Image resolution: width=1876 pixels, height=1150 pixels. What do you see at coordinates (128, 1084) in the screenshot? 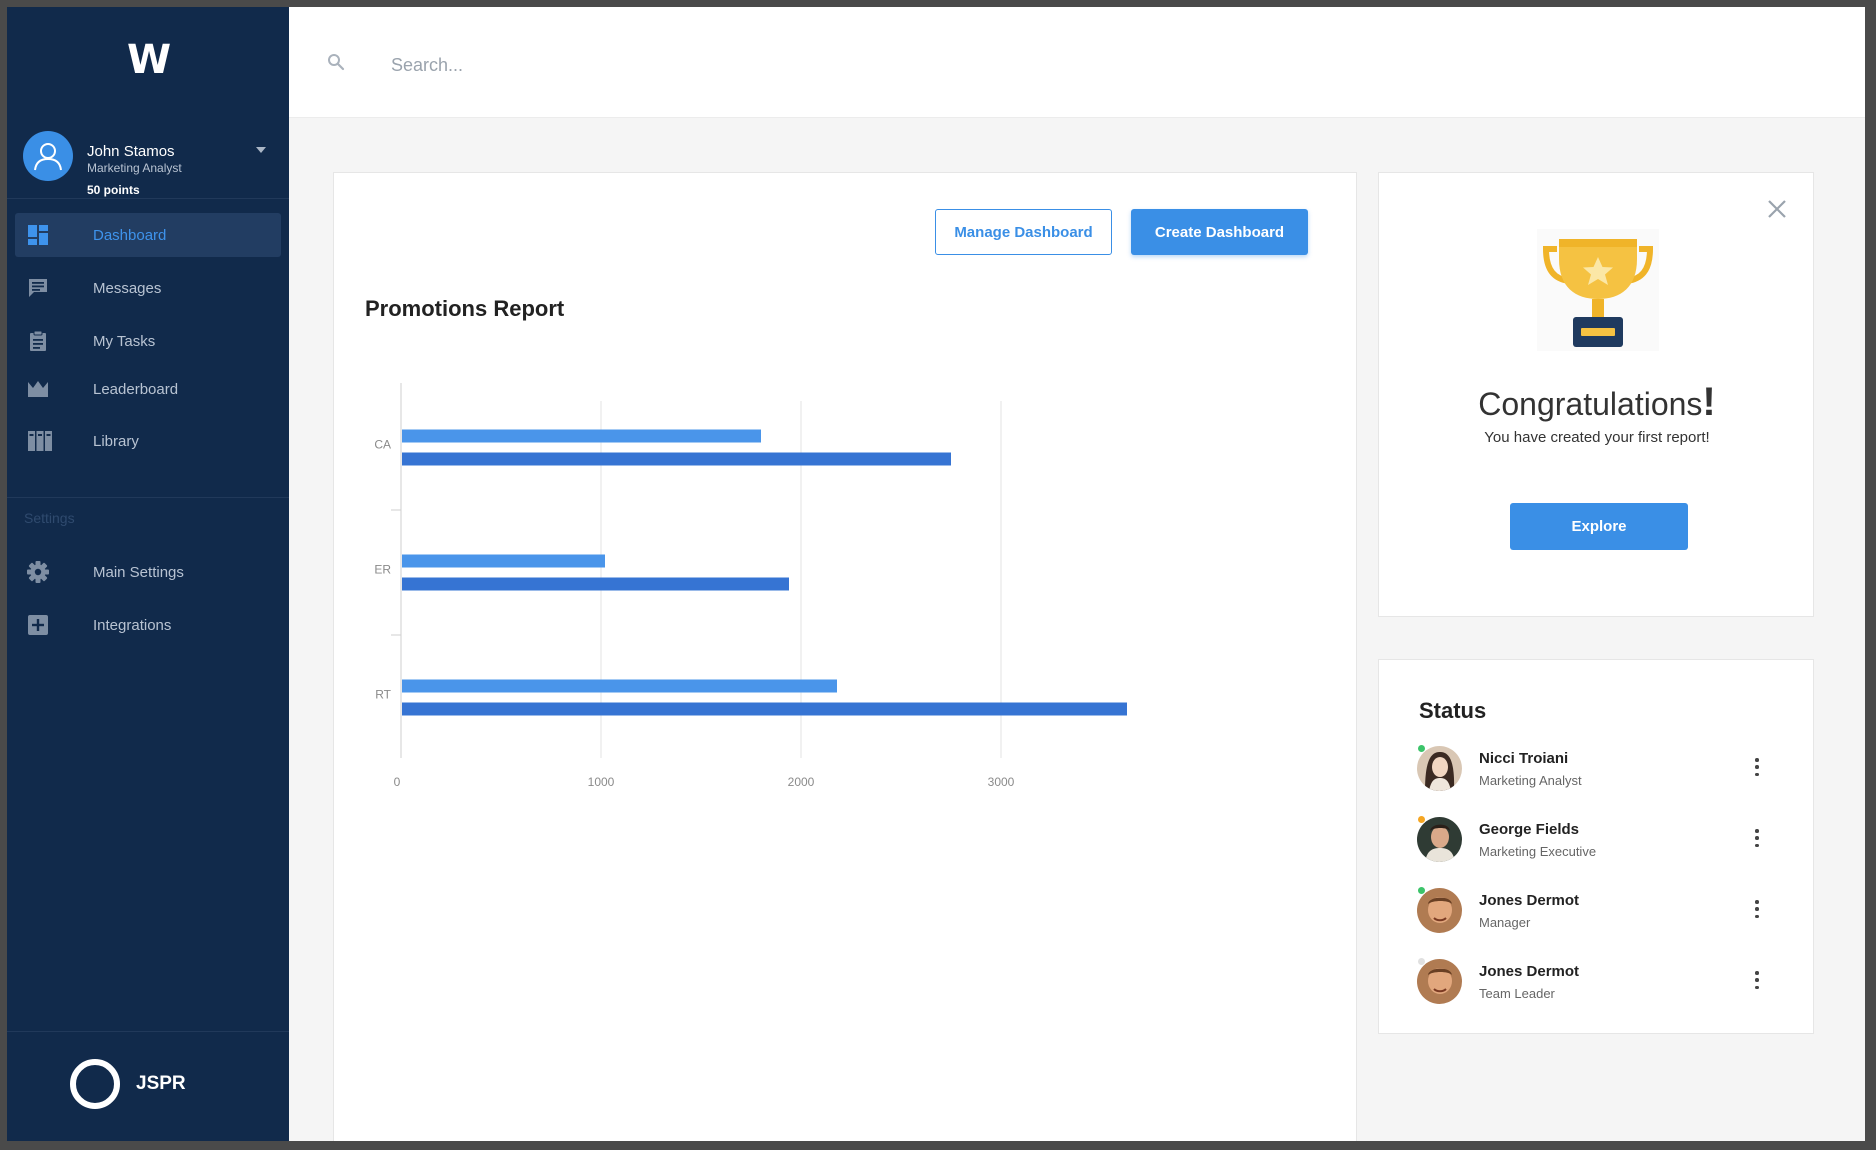
I see `brand-footer: JSPR` at bounding box center [128, 1084].